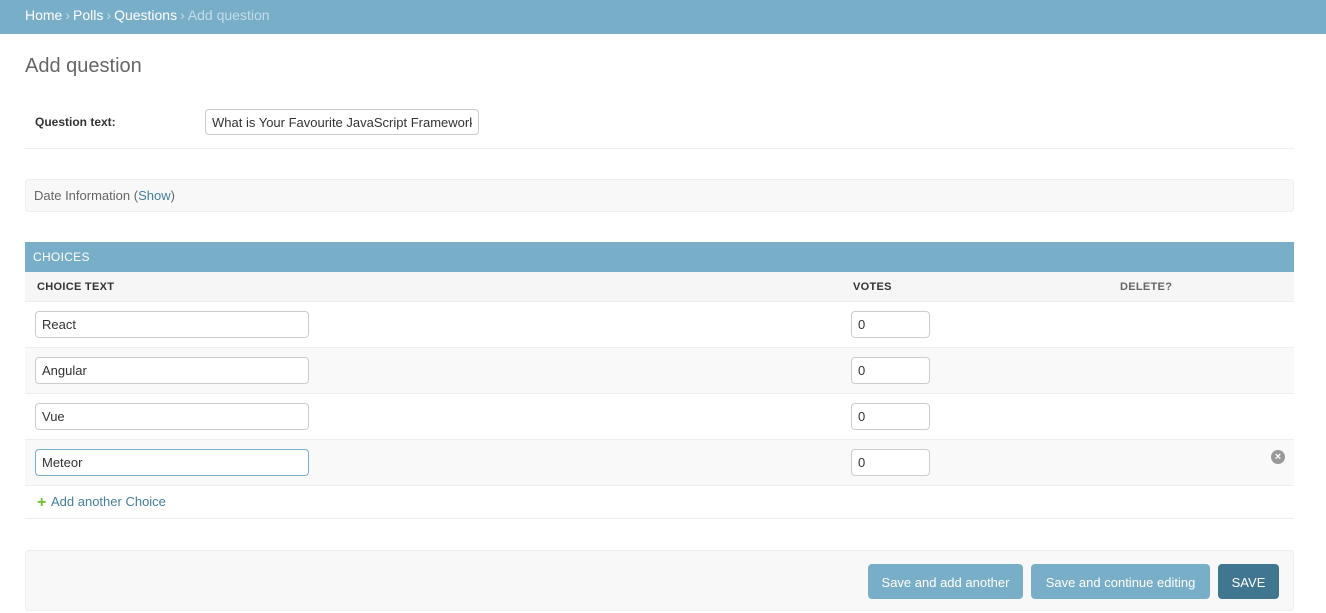  What do you see at coordinates (659, 257) in the screenshot?
I see `choices-caption: CHOICES` at bounding box center [659, 257].